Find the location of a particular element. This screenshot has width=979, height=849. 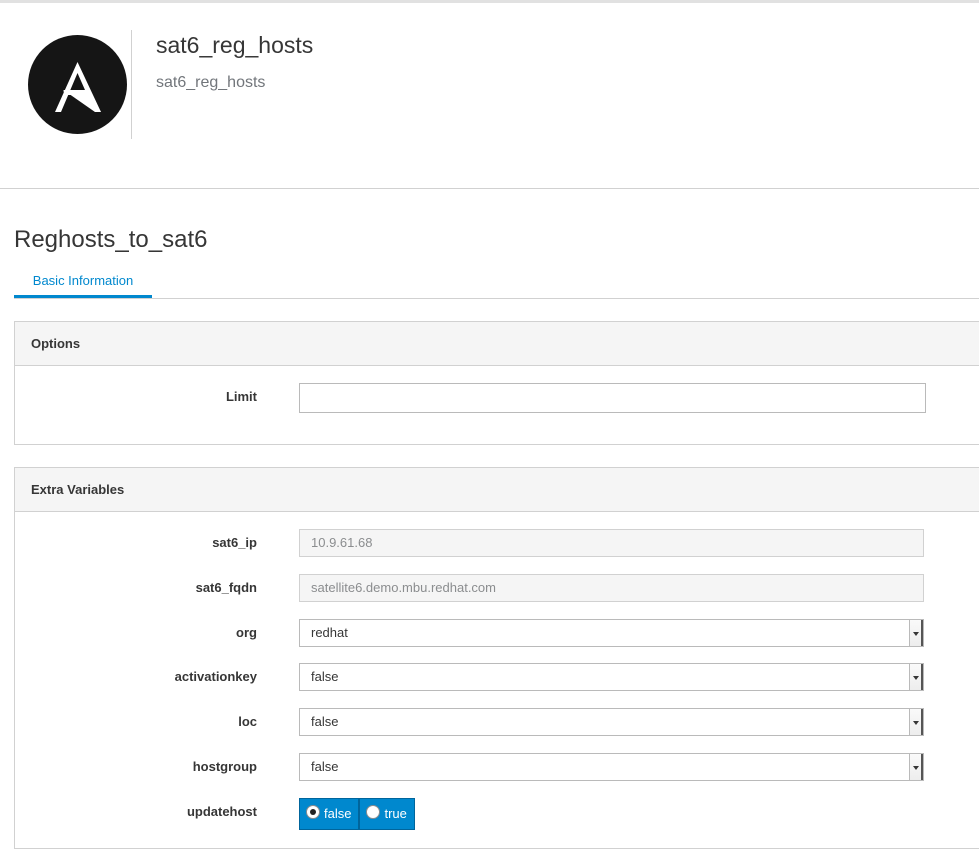

tab-bar: Basic Information is located at coordinates (496, 283).